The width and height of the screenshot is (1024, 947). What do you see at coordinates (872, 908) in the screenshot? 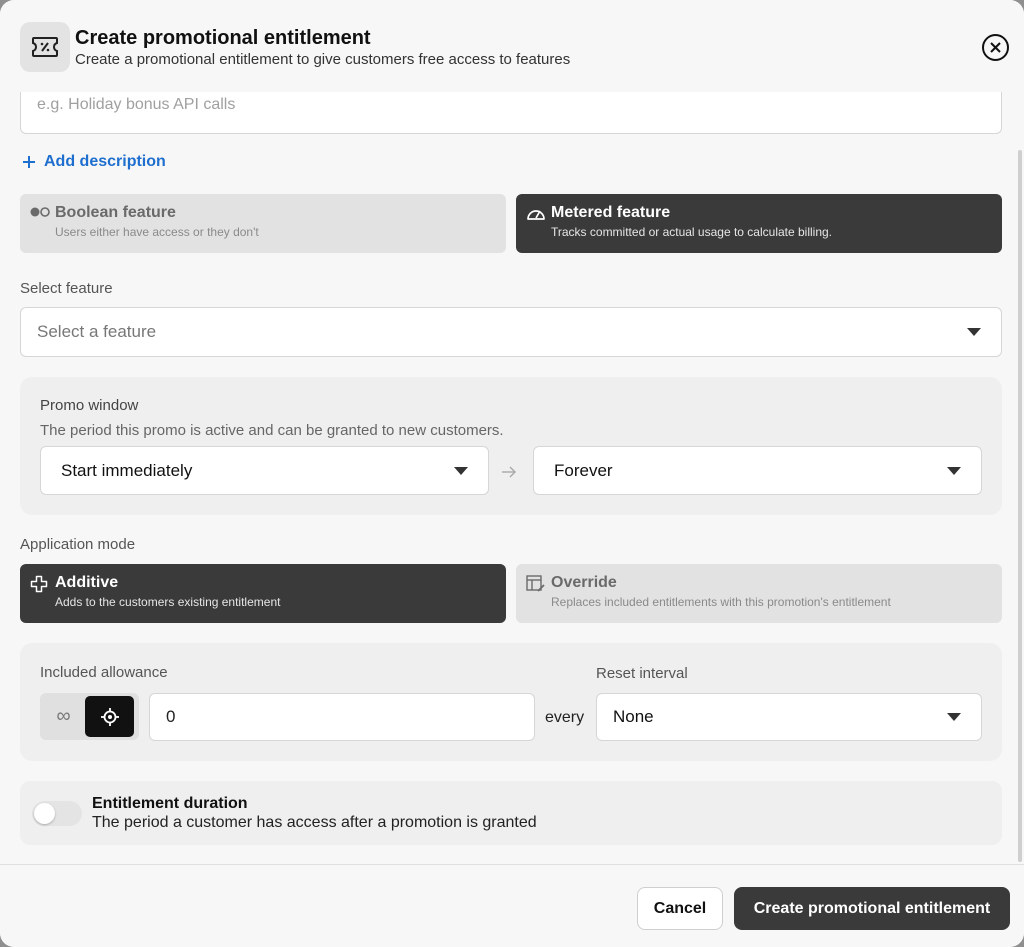
I see `create-entitlement-button: Create promotional entitlement` at bounding box center [872, 908].